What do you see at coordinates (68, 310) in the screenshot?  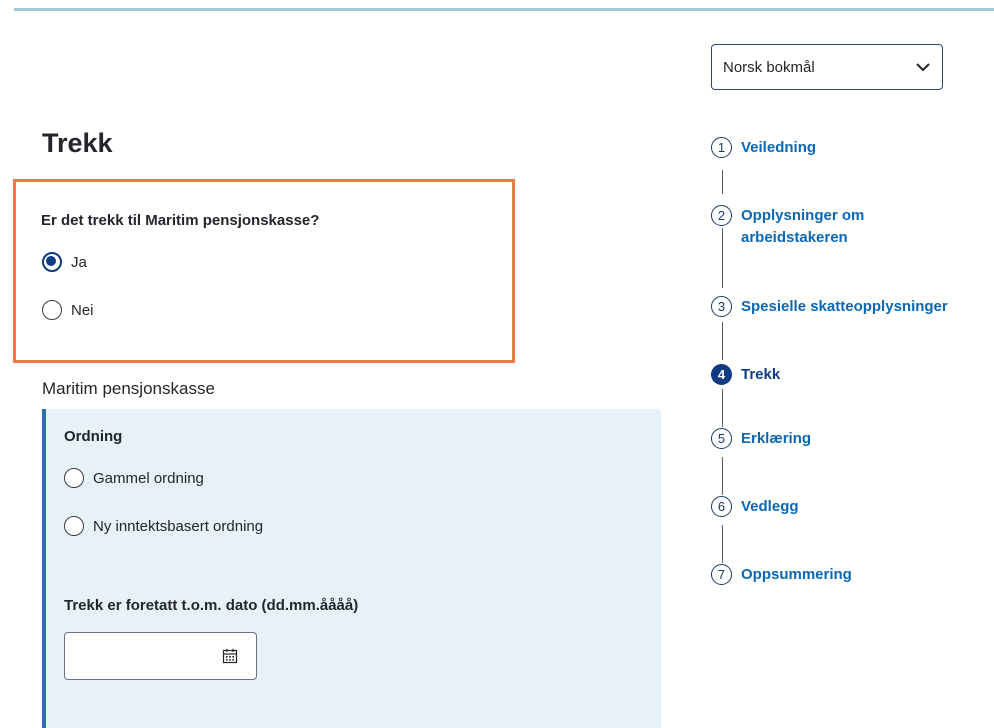 I see `radio-nei: Nei` at bounding box center [68, 310].